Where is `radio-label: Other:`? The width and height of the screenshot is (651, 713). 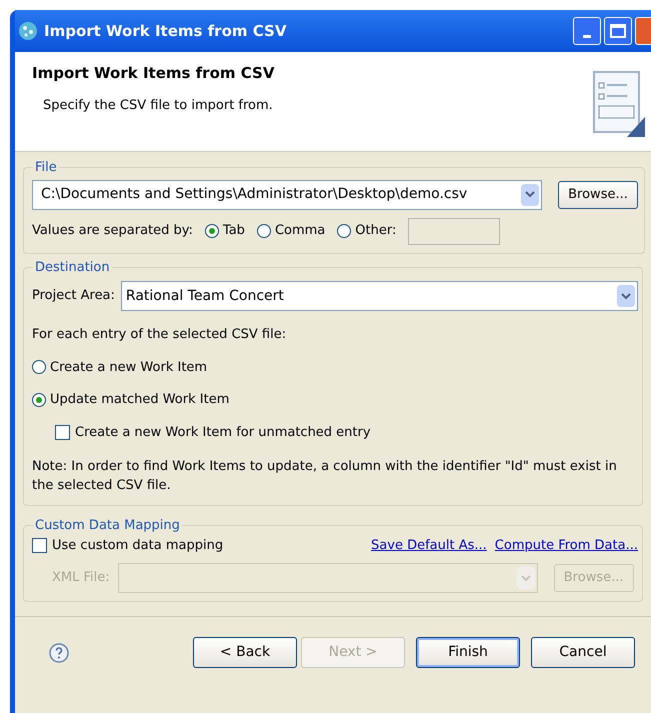 radio-label: Other: is located at coordinates (375, 231).